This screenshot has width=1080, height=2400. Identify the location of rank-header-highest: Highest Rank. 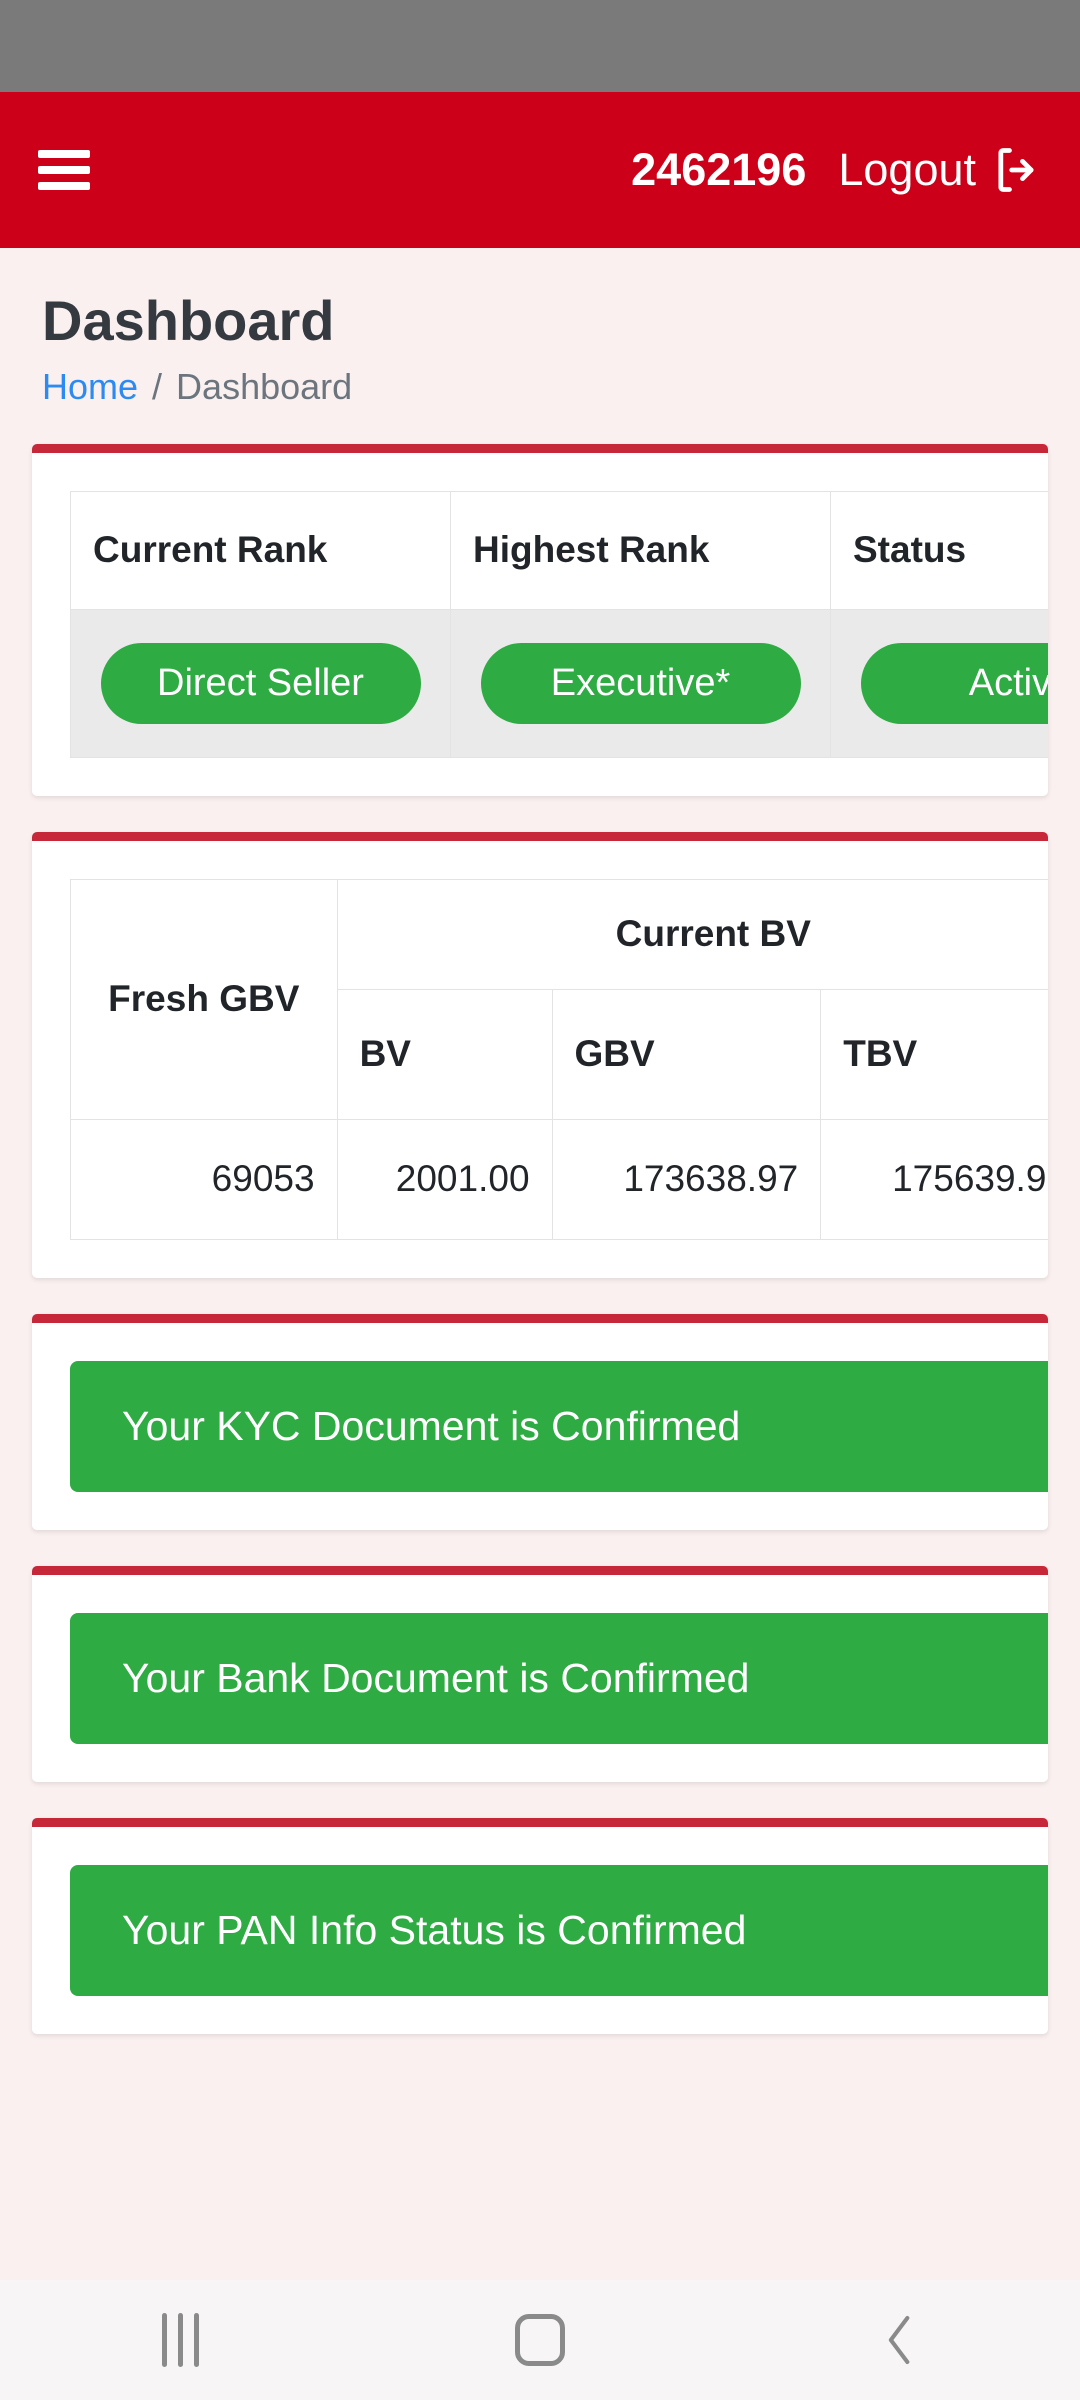
(640, 550).